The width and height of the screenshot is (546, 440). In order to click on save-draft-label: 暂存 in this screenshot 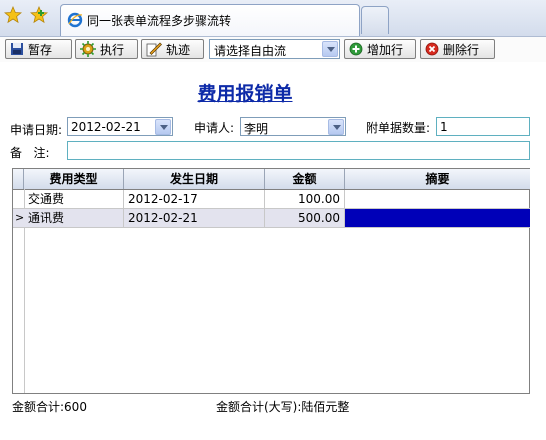, I will do `click(40, 49)`.